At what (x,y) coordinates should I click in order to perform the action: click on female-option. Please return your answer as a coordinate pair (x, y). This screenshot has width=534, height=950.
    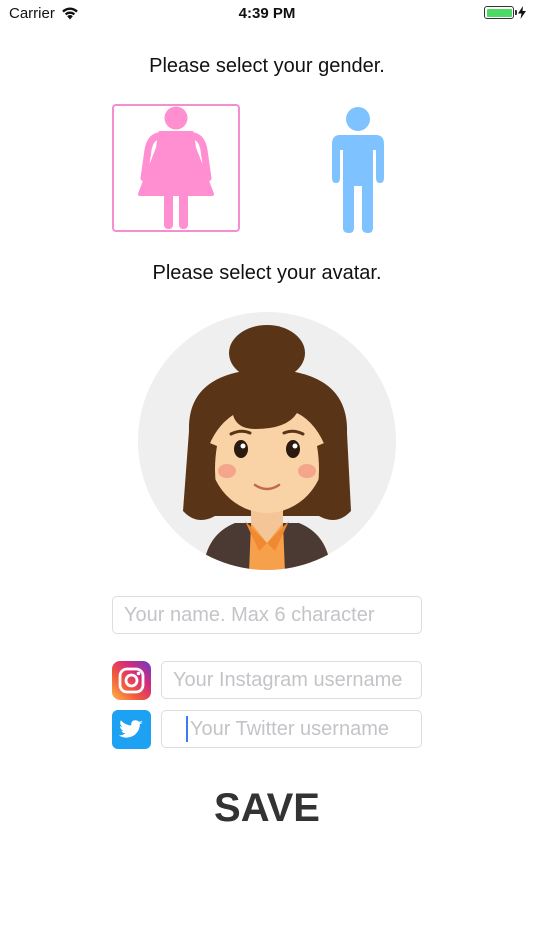
    Looking at the image, I should click on (176, 168).